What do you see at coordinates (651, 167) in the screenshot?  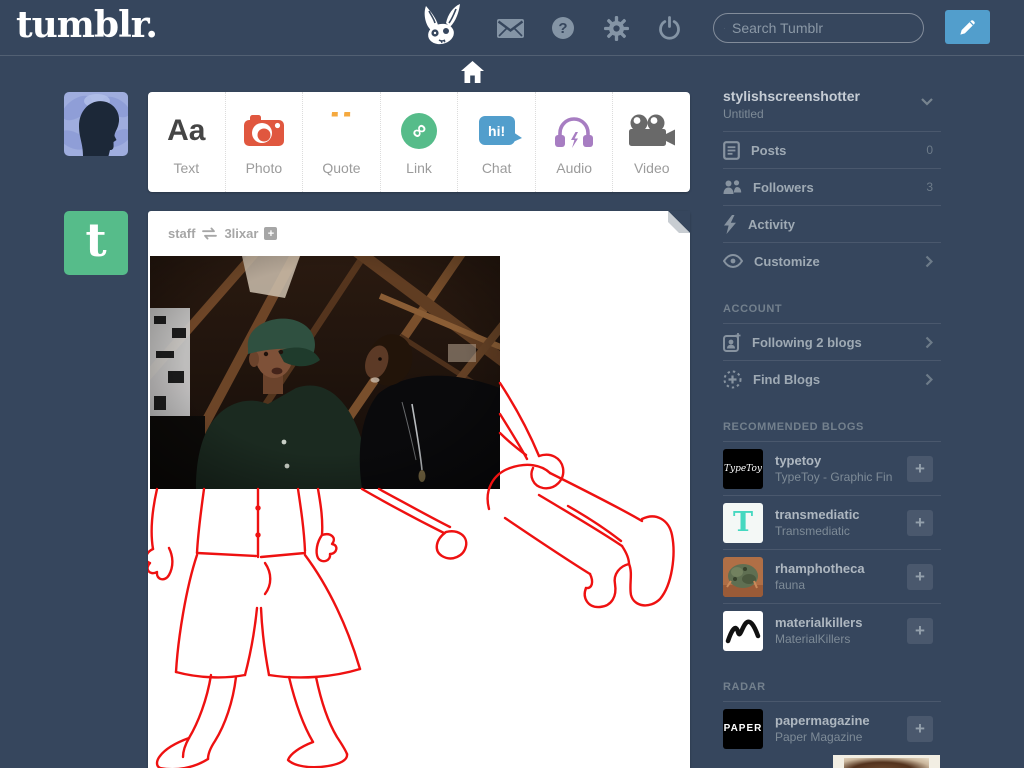 I see `composer-video-label: Video` at bounding box center [651, 167].